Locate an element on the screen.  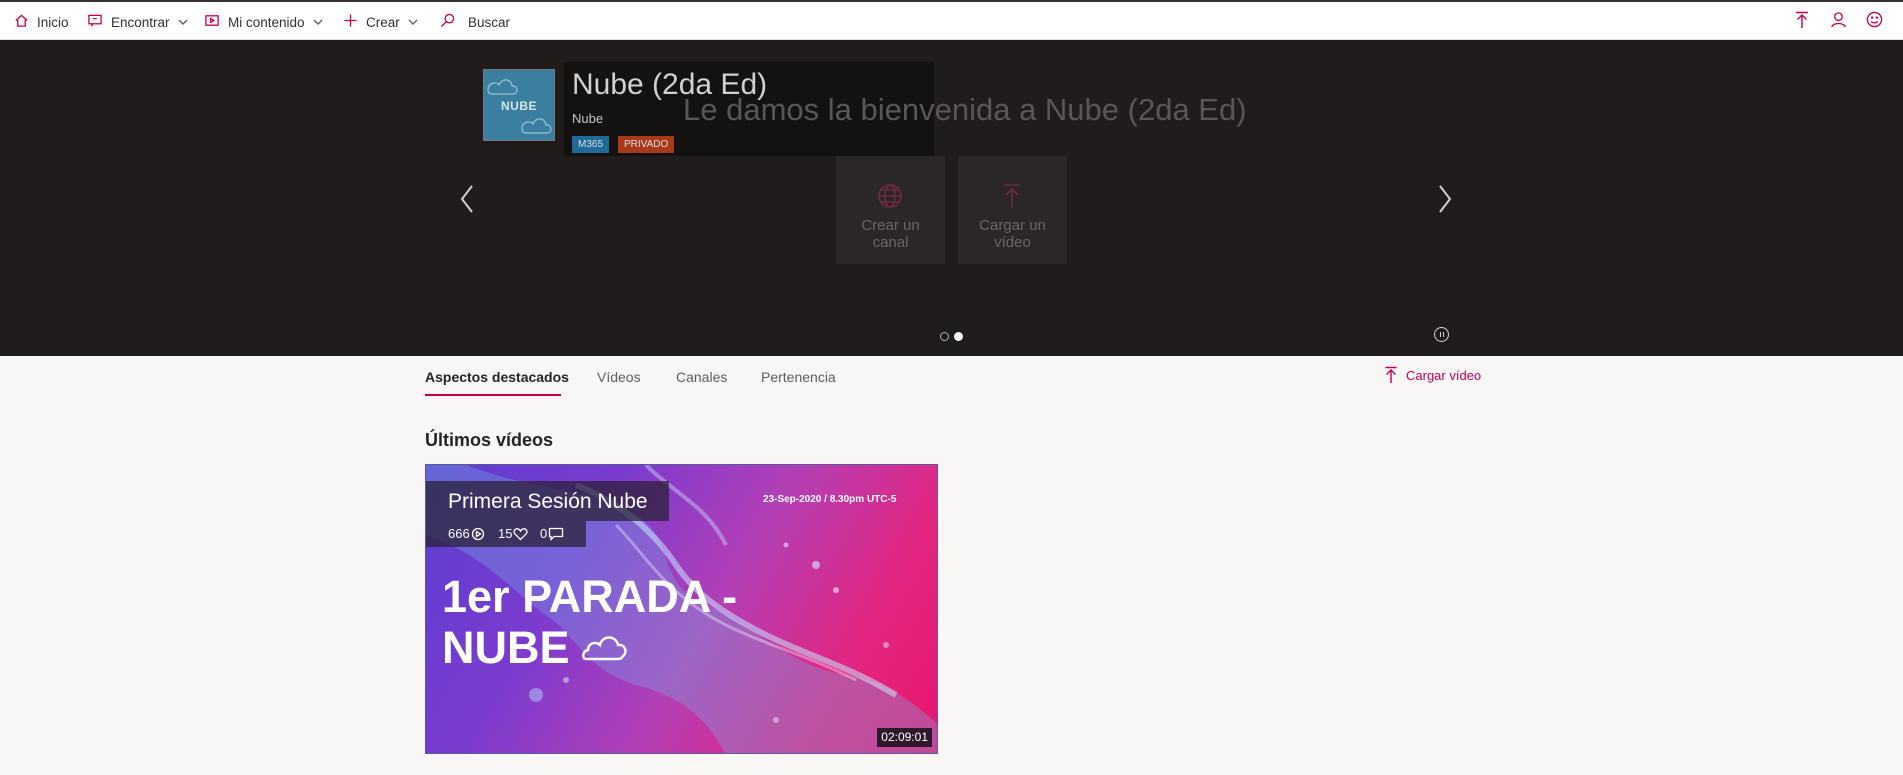
smiley-icon is located at coordinates (1876, 21).